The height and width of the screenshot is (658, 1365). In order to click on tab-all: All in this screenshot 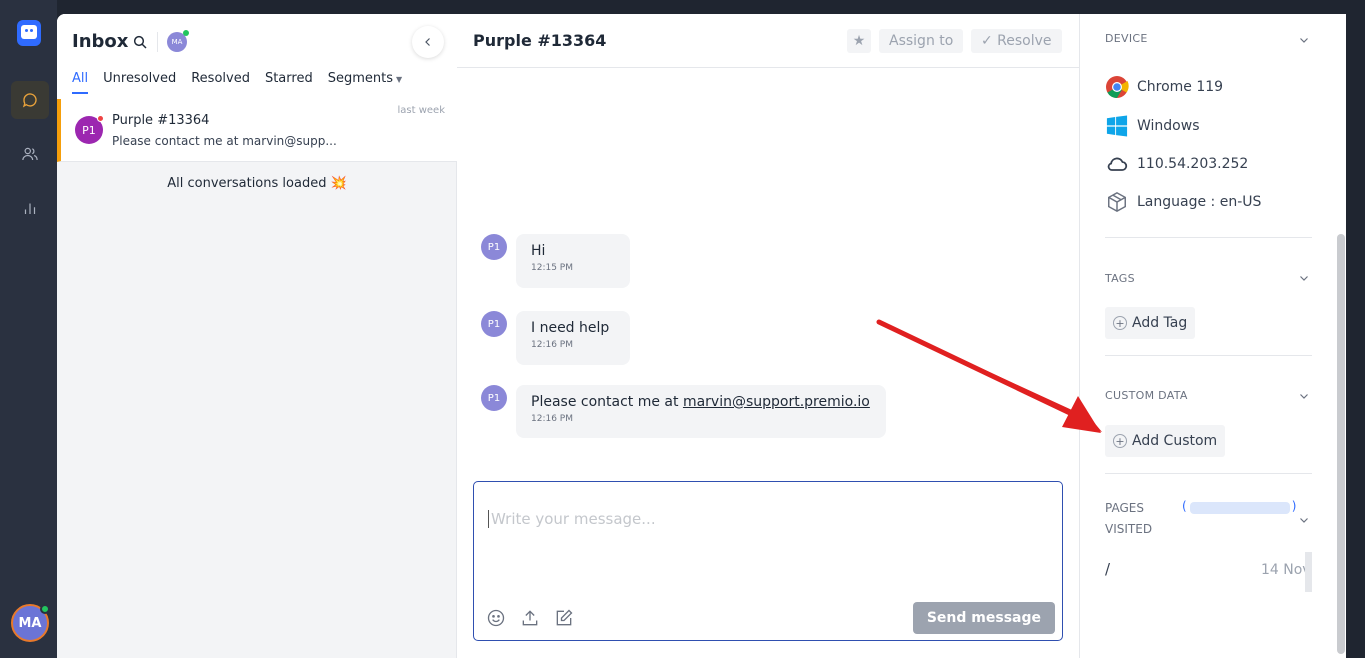, I will do `click(80, 82)`.